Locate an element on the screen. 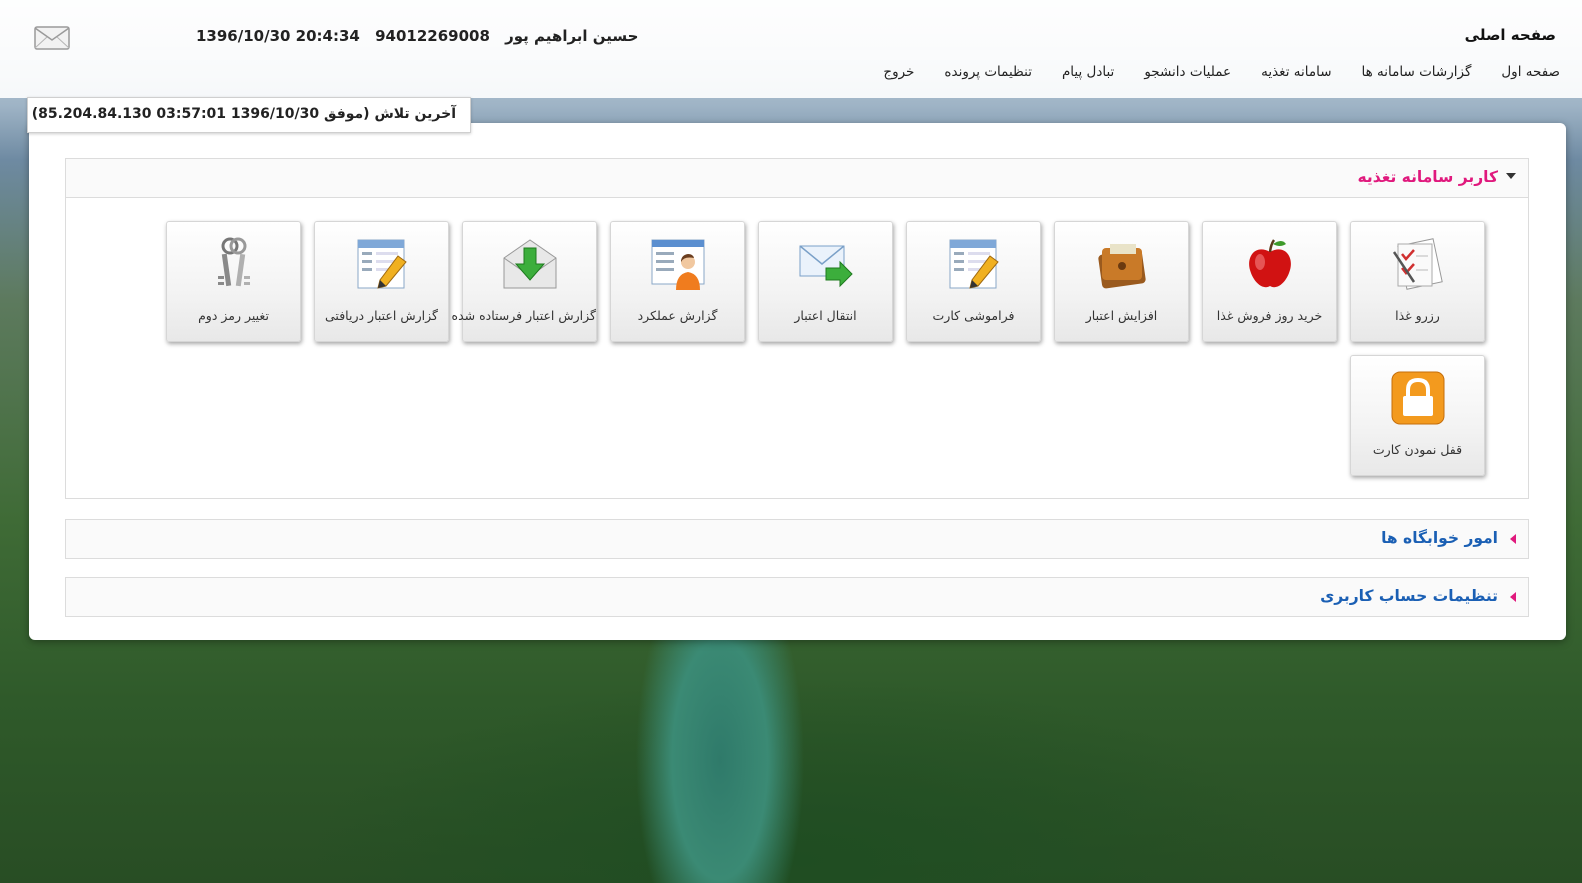  user-report-icon is located at coordinates (678, 264).